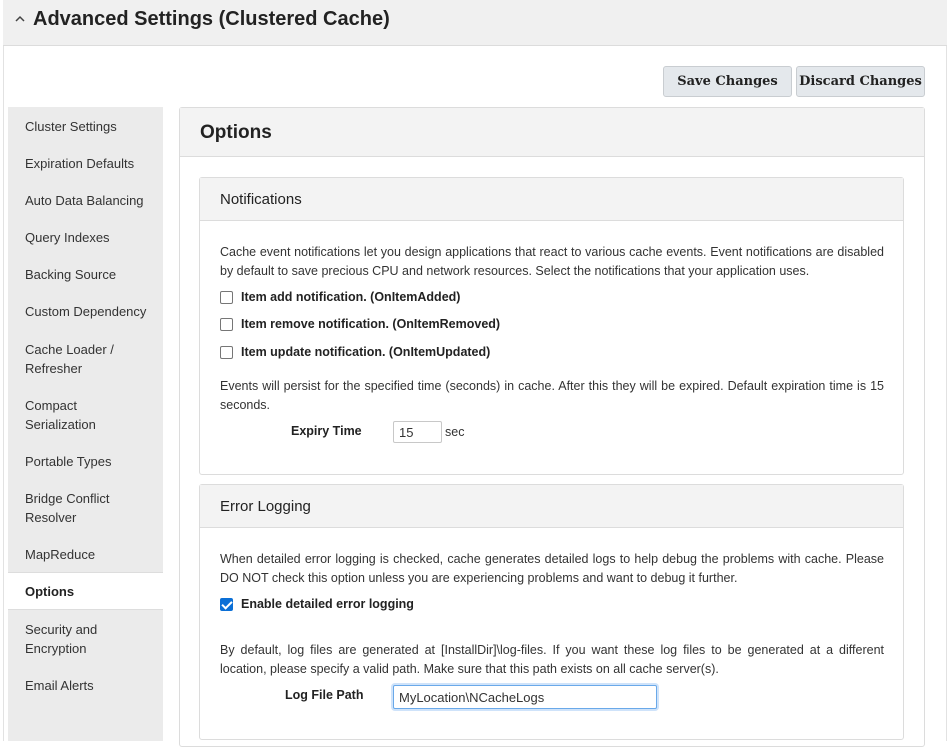 The height and width of the screenshot is (747, 949). Describe the element at coordinates (85, 163) in the screenshot. I see `sidebar-item-expiration-defaults: Expiration Defaults` at that location.